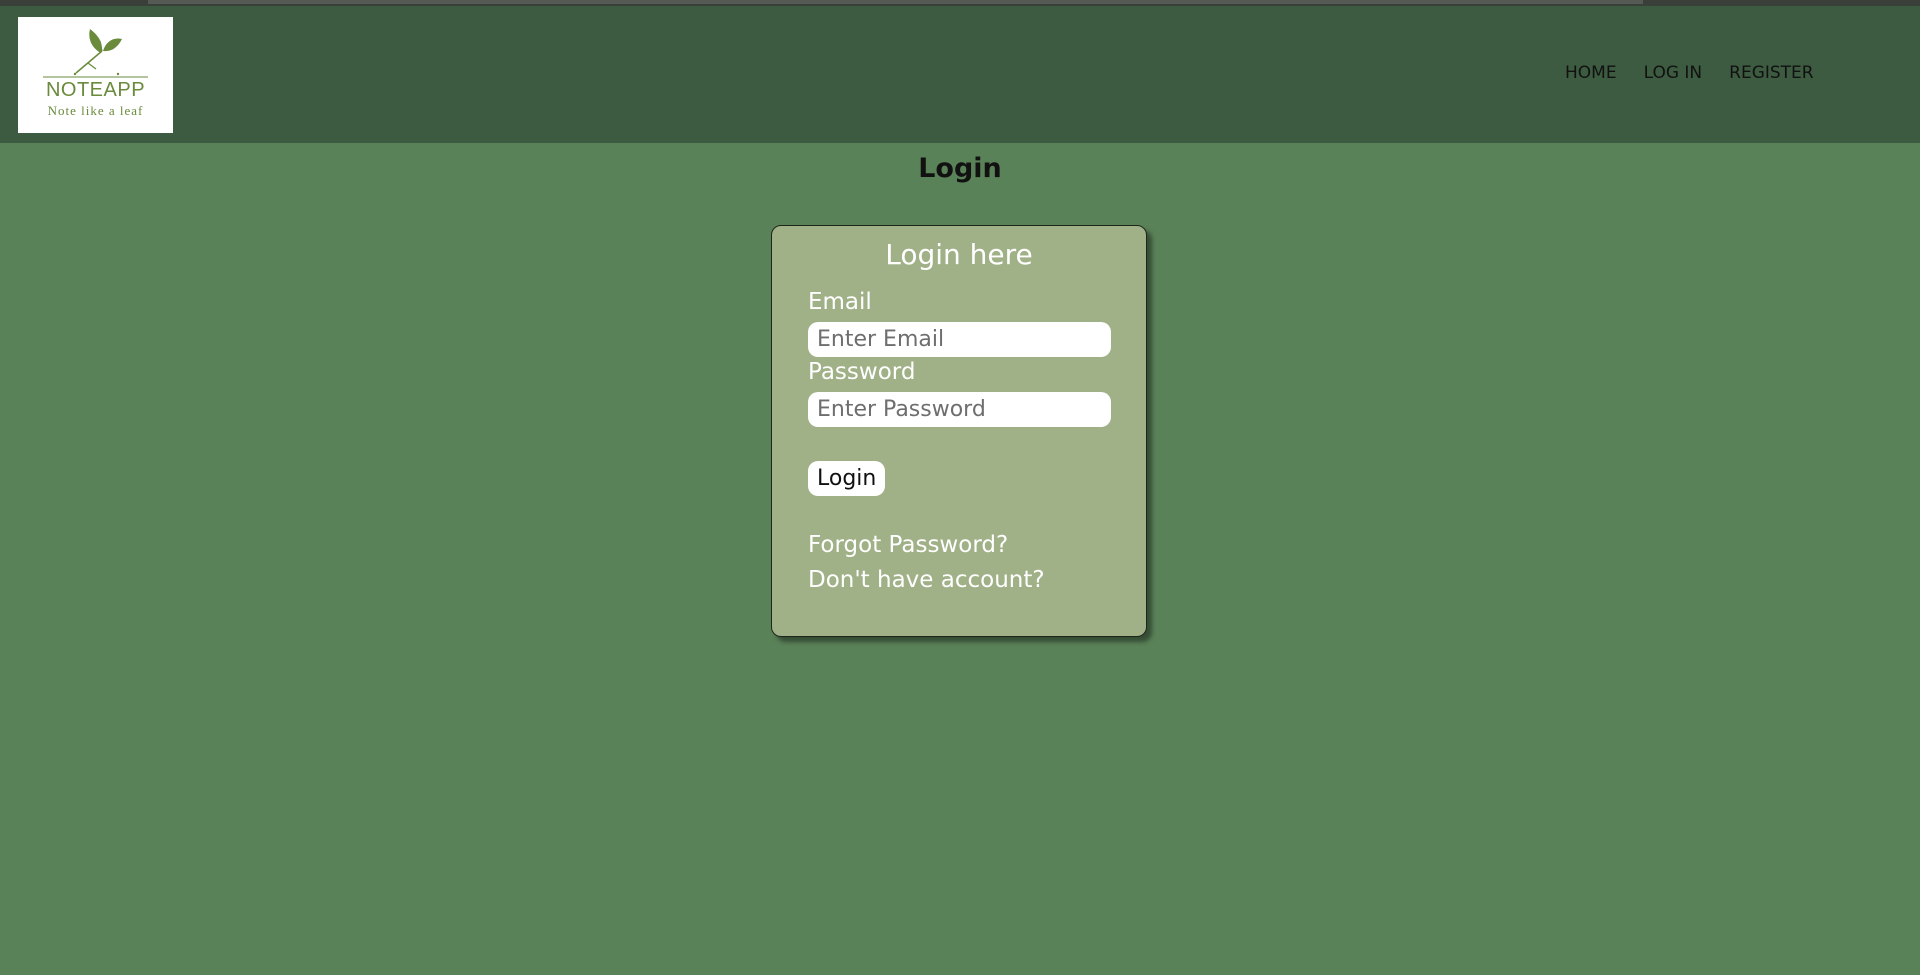 The height and width of the screenshot is (975, 1920). I want to click on nav-login-link: LOG IN, so click(1673, 73).